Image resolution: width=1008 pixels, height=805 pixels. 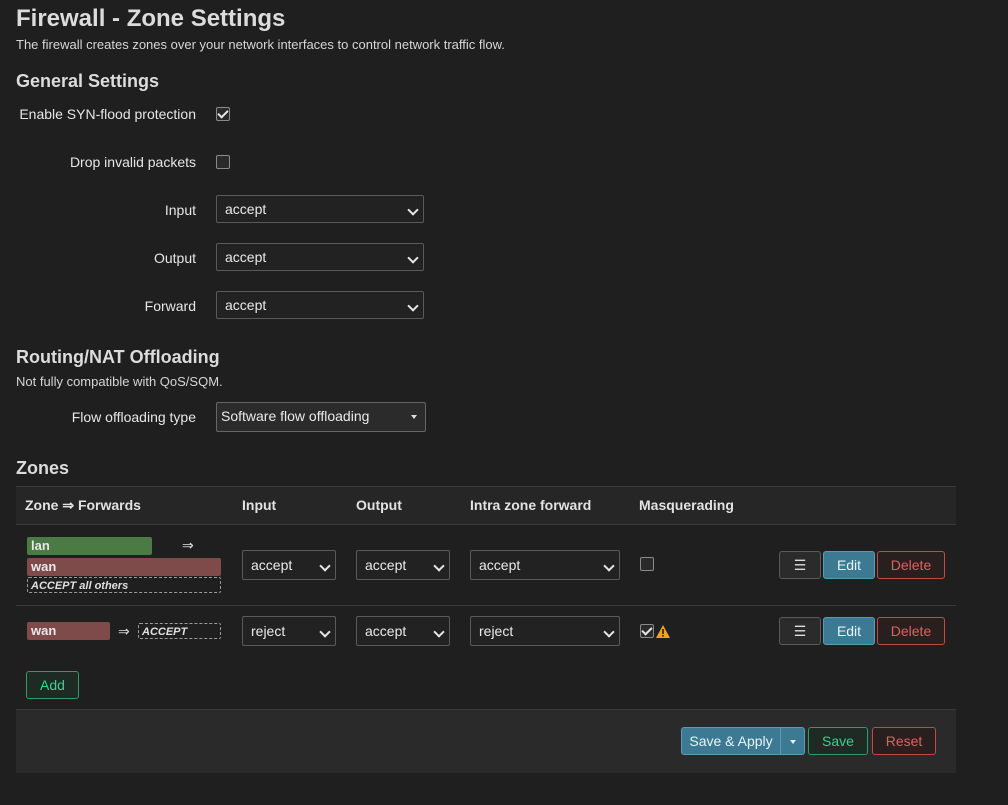 I want to click on forward-policy-row: Forward accept, so click(x=266, y=306).